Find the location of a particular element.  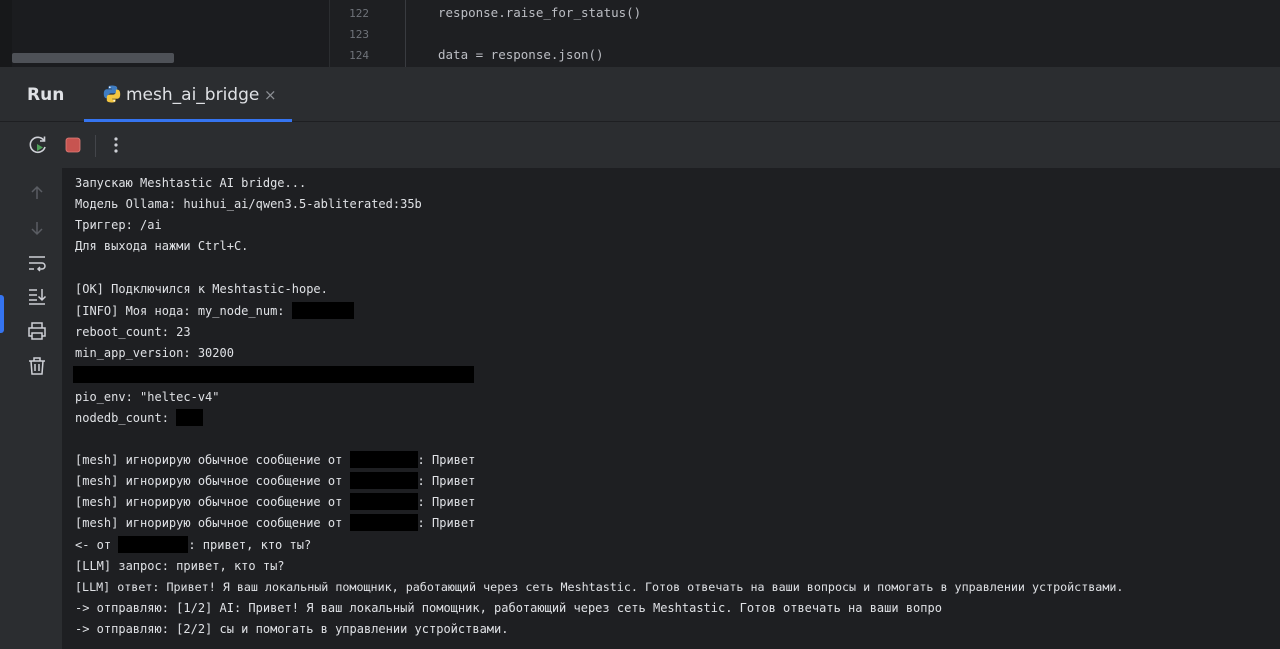

rerun-icon is located at coordinates (37, 145).